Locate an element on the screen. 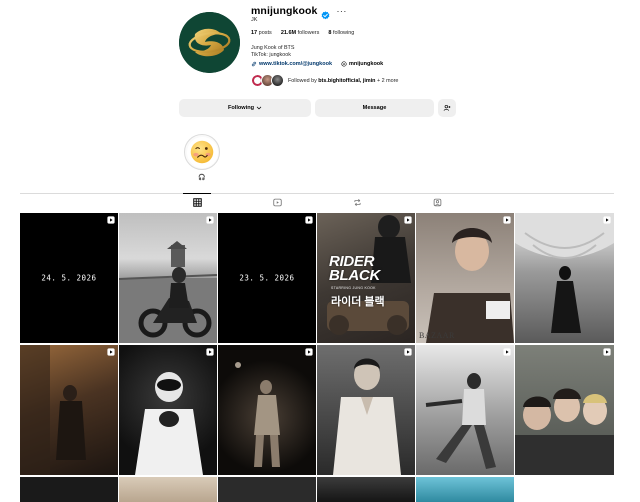 This screenshot has height=502, width=640. story-highlight: 🎧 is located at coordinates (202, 157).